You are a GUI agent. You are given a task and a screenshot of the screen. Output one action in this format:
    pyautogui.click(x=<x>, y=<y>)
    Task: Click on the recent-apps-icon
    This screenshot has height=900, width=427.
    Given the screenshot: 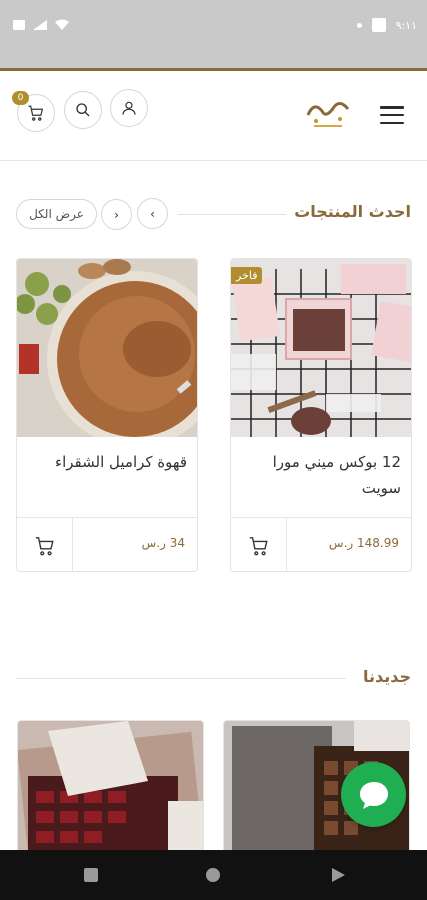 What is the action you would take?
    pyautogui.click(x=91, y=875)
    